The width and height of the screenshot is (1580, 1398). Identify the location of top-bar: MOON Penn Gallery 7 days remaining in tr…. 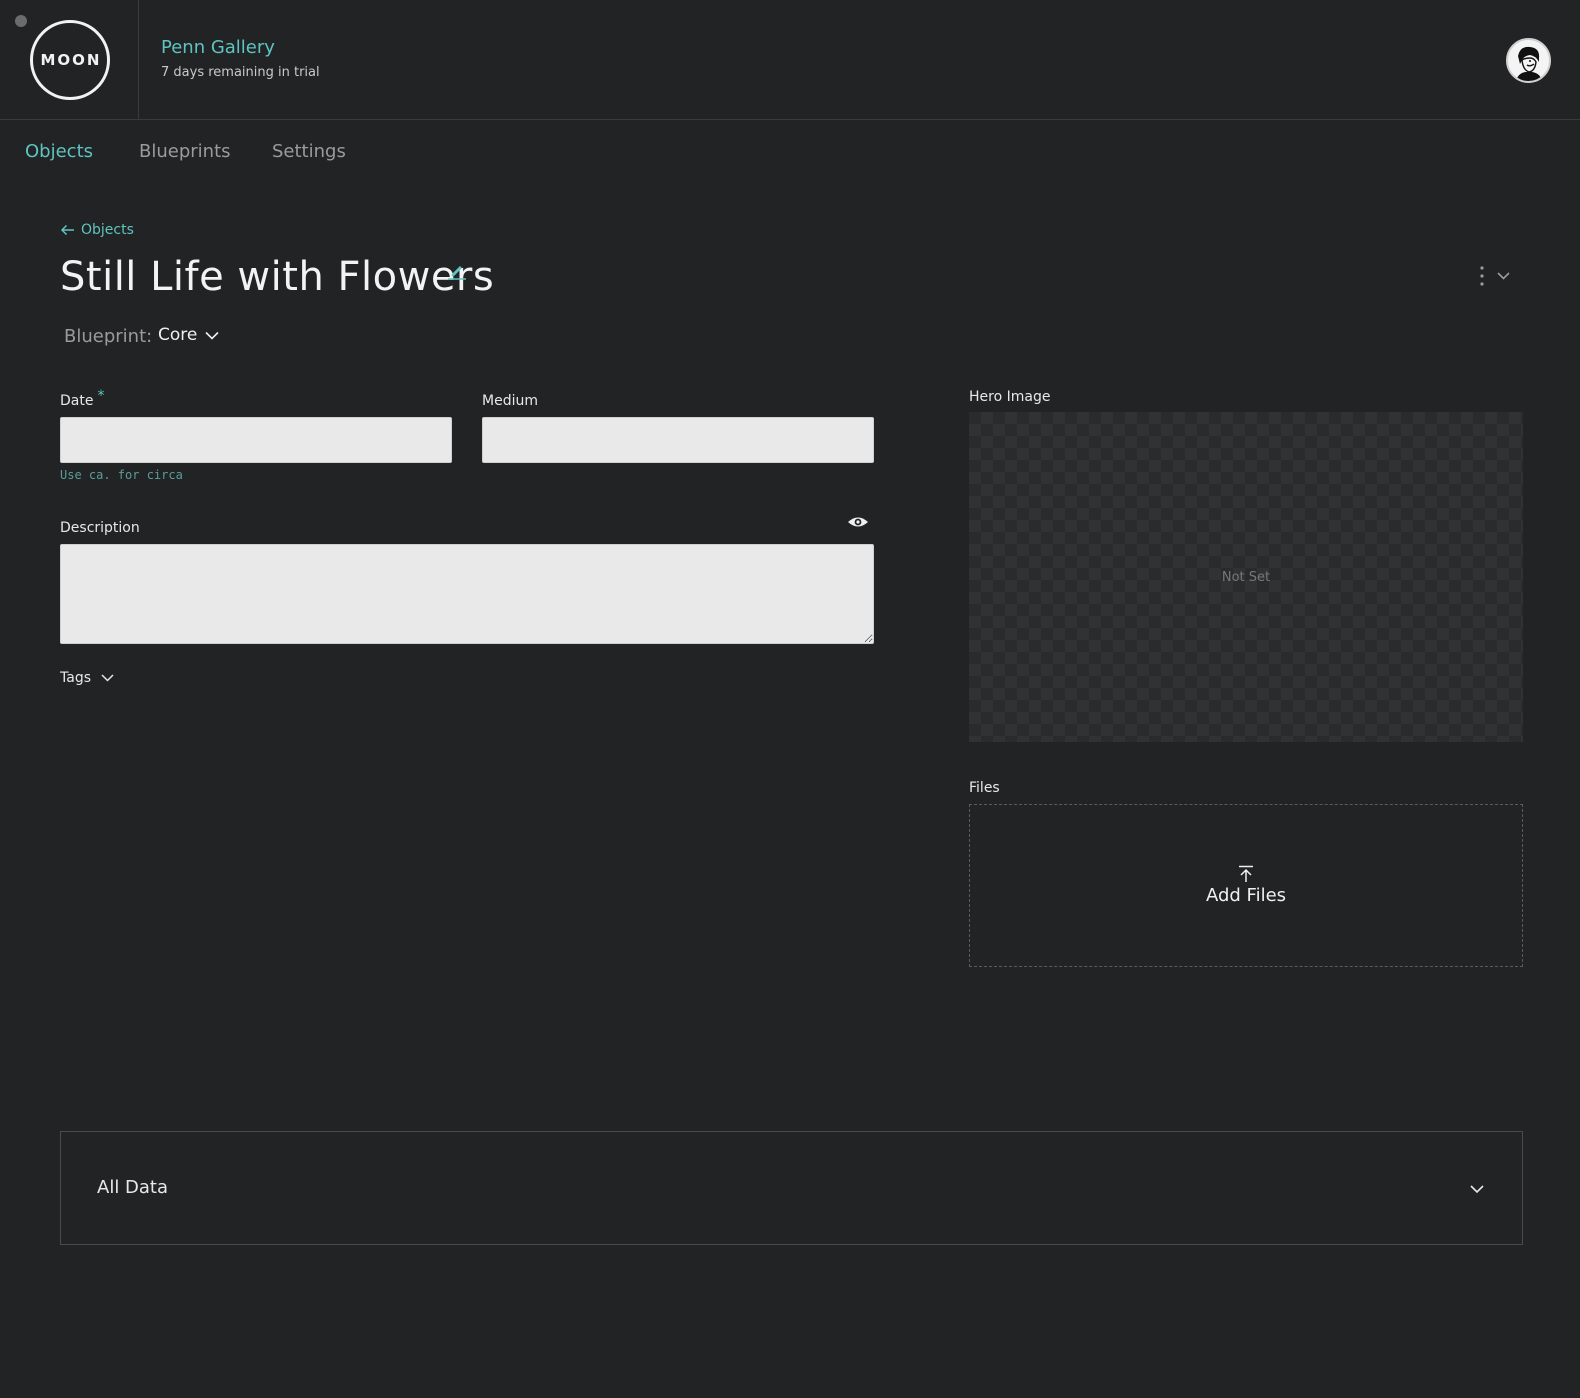
(790, 60).